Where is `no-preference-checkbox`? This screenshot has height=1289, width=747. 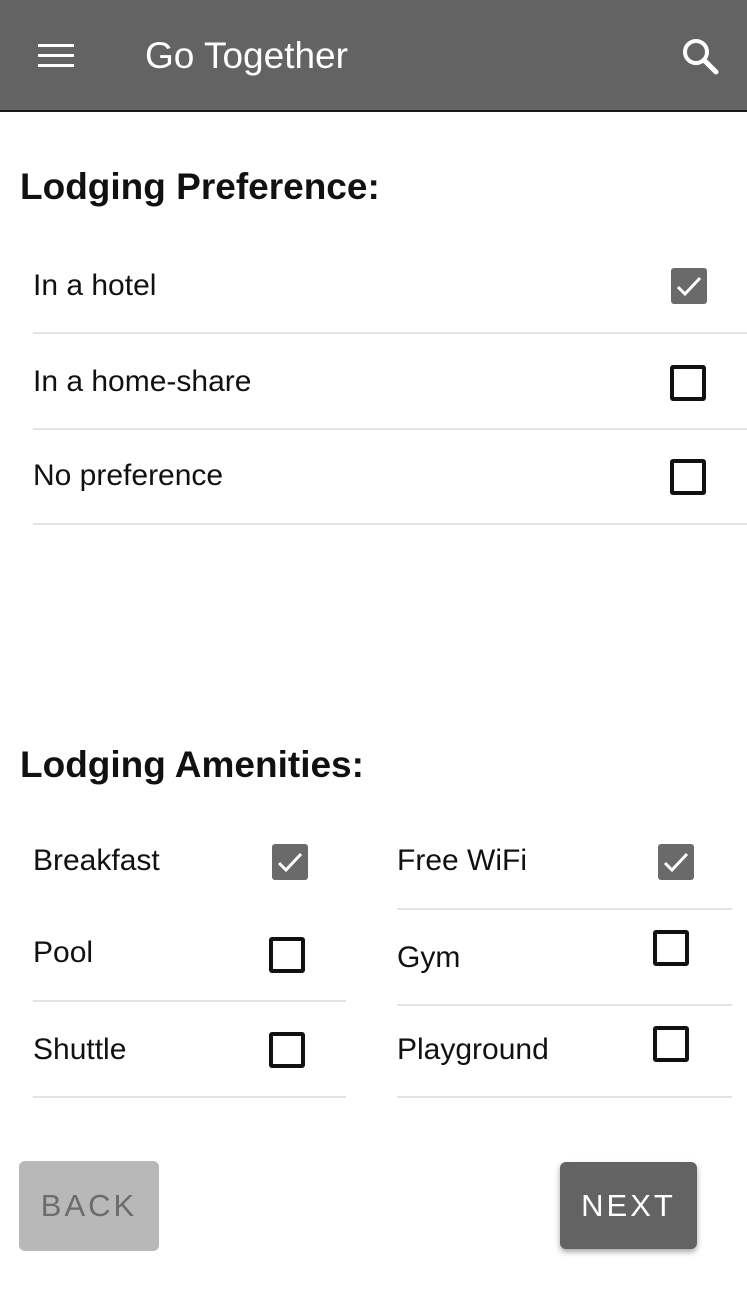
no-preference-checkbox is located at coordinates (688, 477).